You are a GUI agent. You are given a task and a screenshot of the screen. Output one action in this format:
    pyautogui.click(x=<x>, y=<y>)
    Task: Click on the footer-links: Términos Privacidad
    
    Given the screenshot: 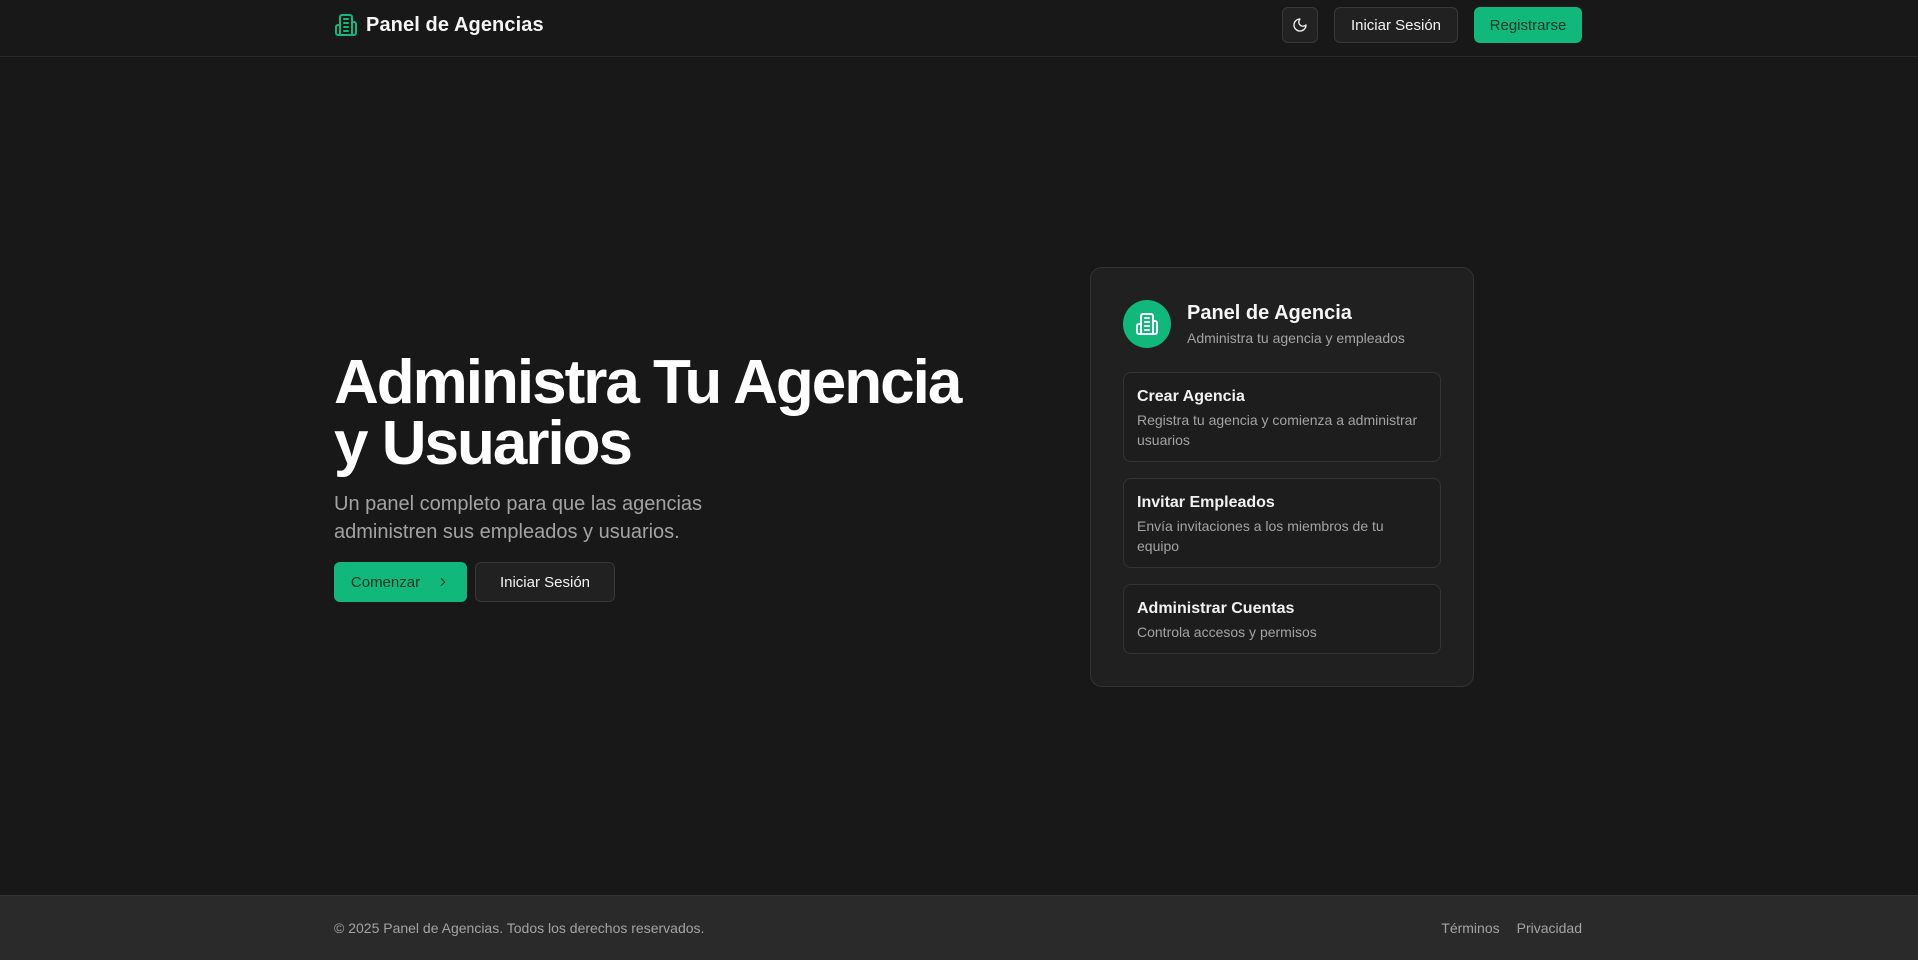 What is the action you would take?
    pyautogui.click(x=1511, y=928)
    